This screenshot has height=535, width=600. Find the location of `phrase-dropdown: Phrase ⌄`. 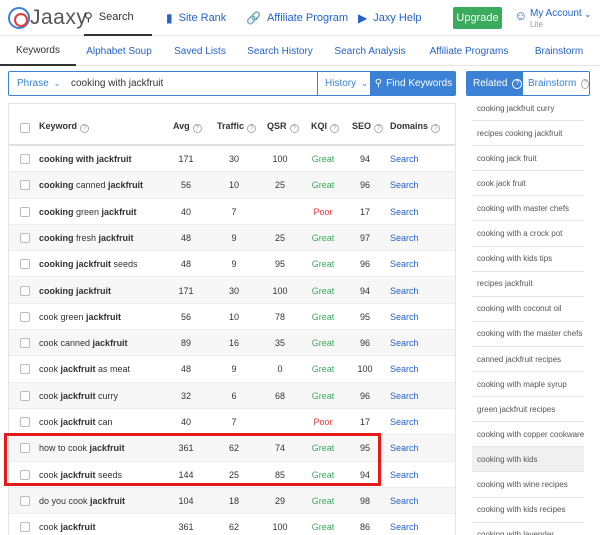

phrase-dropdown: Phrase ⌄ is located at coordinates (36, 83).